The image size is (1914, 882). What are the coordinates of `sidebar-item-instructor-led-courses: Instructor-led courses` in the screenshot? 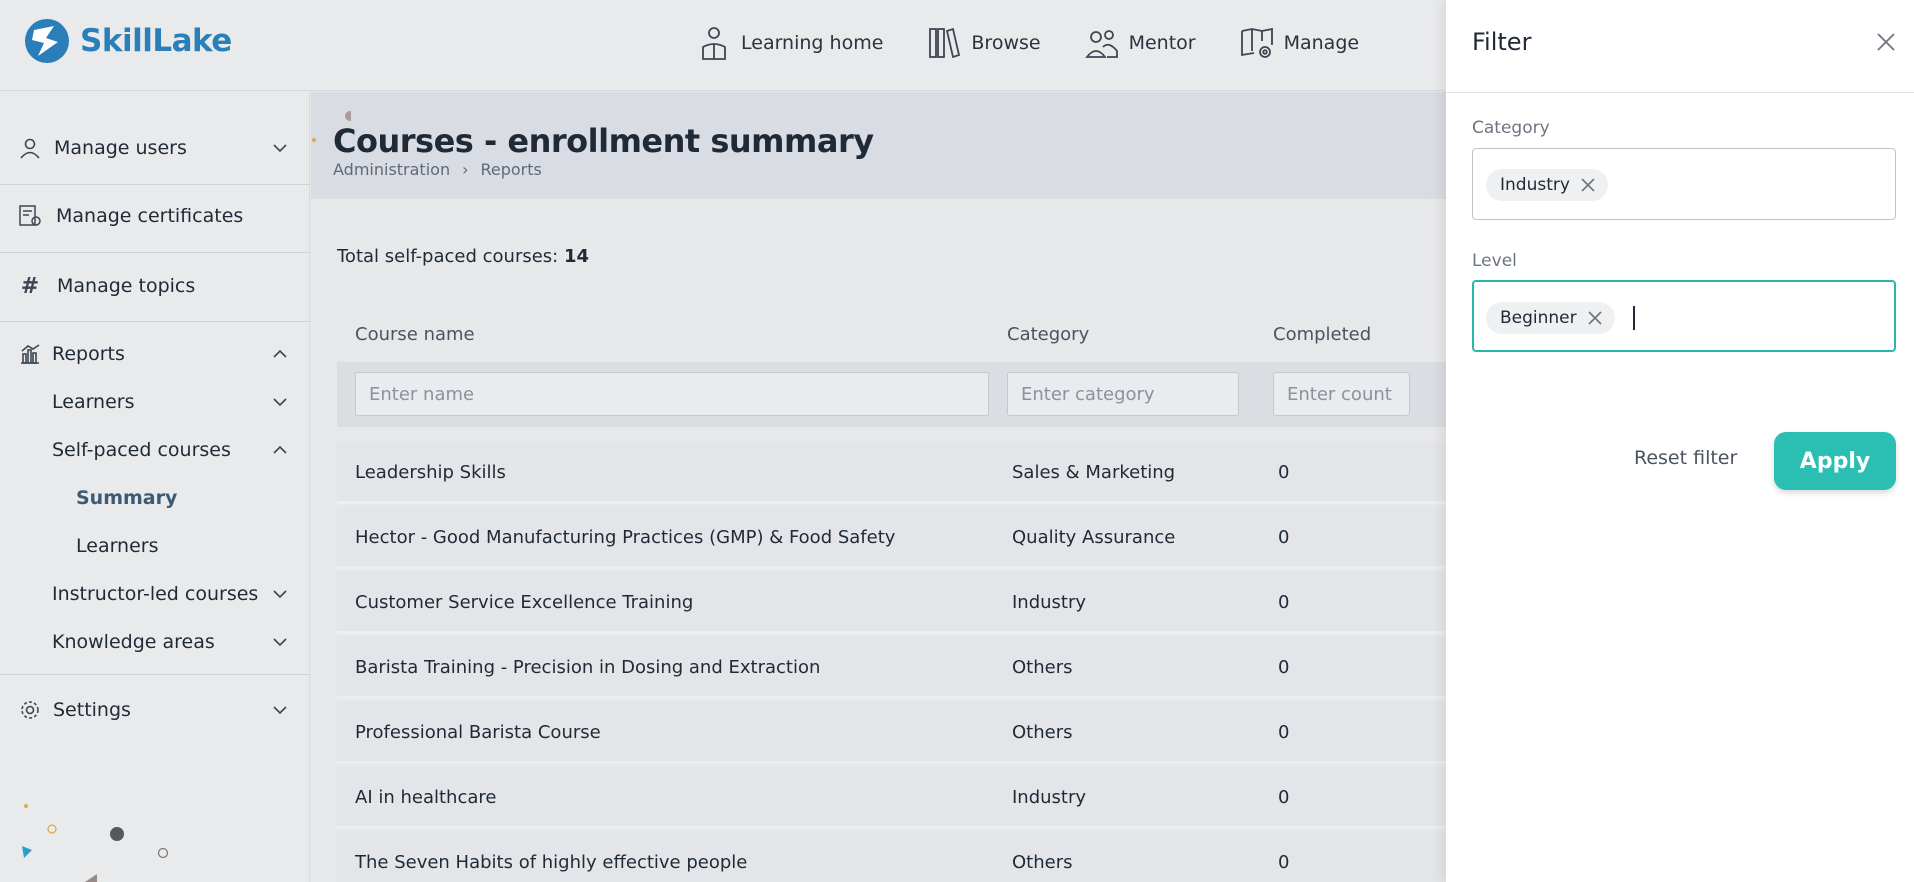 It's located at (155, 594).